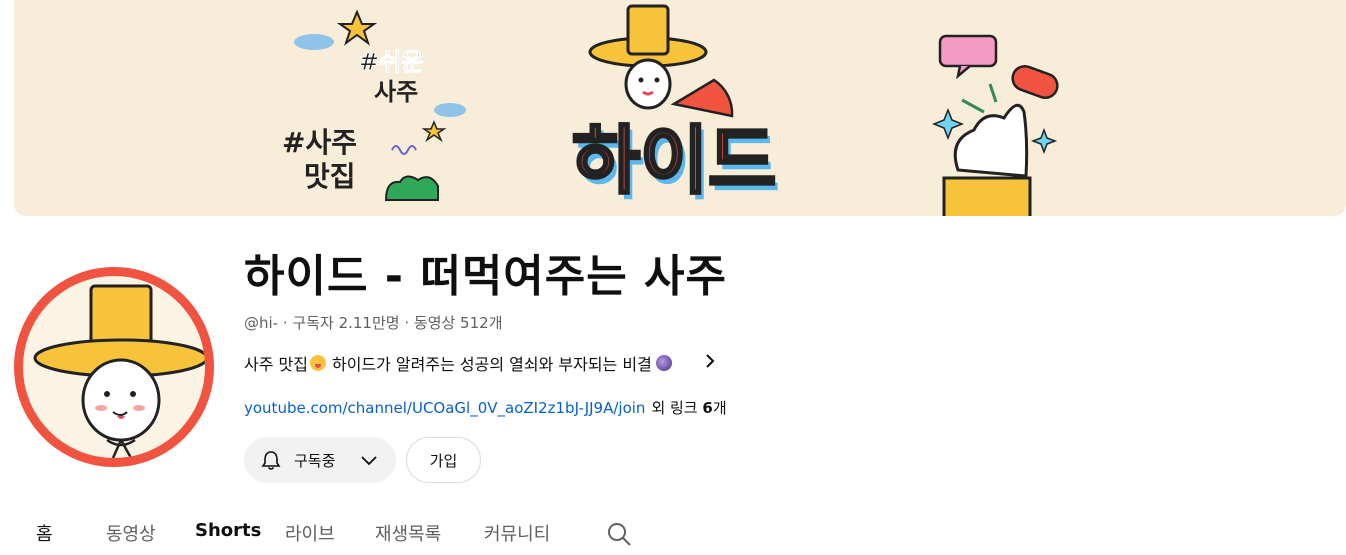  What do you see at coordinates (310, 533) in the screenshot?
I see `tab-live: 라이브` at bounding box center [310, 533].